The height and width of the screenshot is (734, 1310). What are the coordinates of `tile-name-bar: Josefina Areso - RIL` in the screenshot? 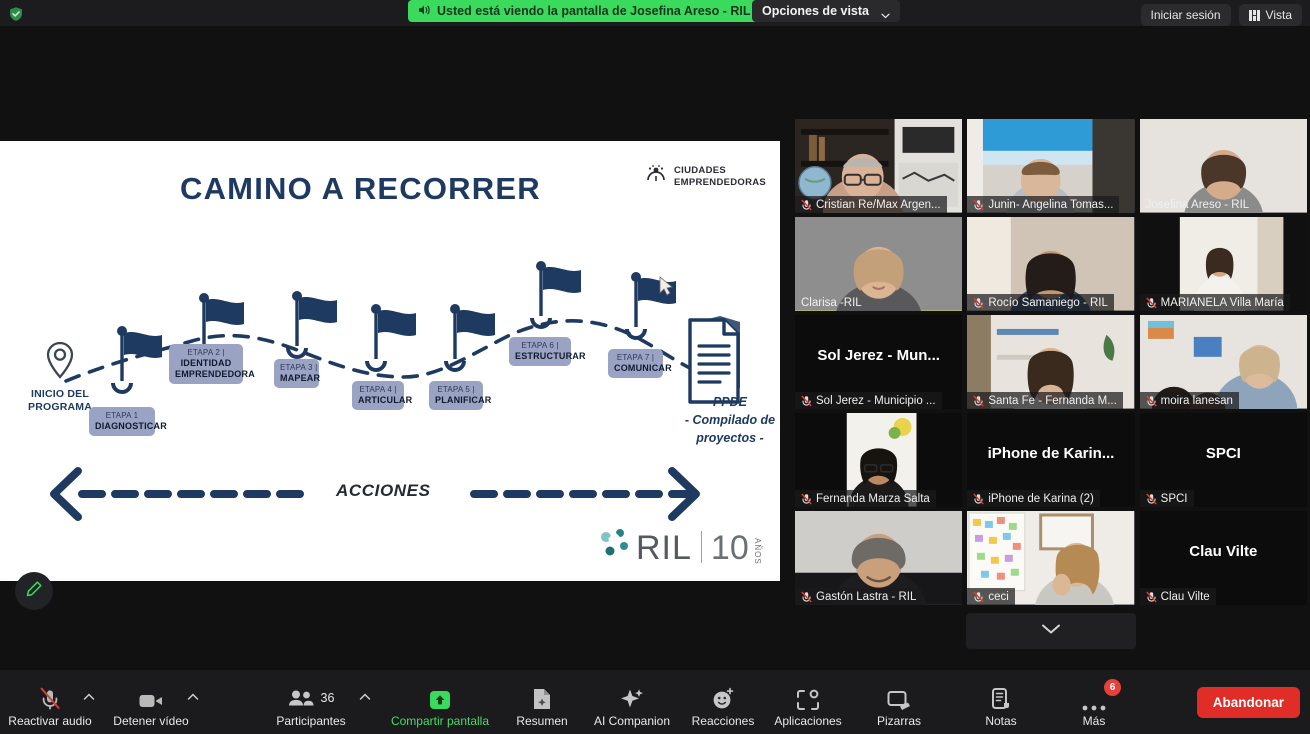 It's located at (1198, 204).